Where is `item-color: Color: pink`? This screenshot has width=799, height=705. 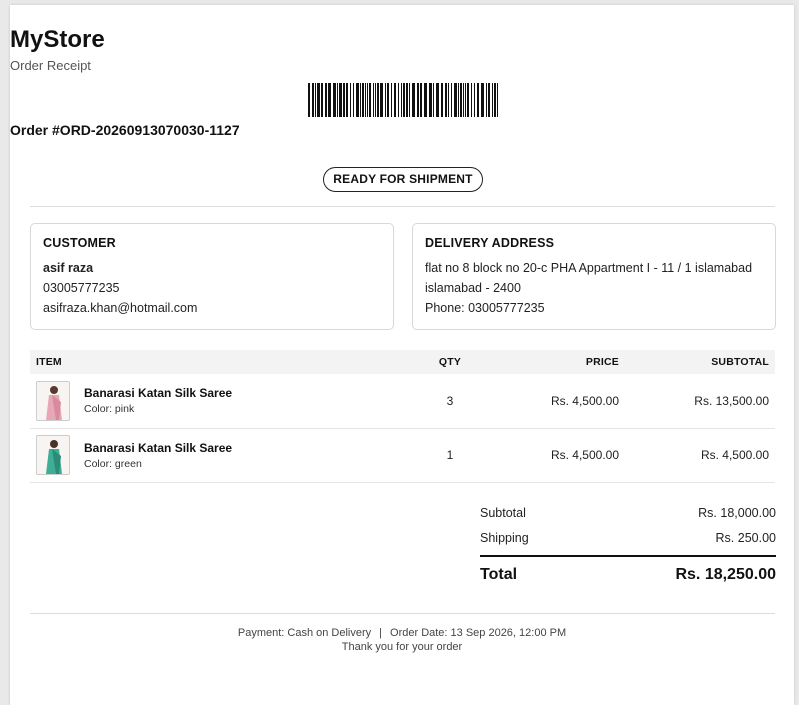
item-color: Color: pink is located at coordinates (109, 409).